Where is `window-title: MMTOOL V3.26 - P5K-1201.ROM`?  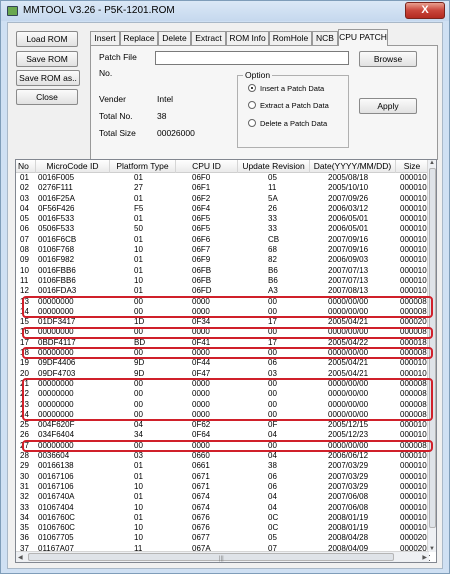 window-title: MMTOOL V3.26 - P5K-1201.ROM is located at coordinates (99, 10).